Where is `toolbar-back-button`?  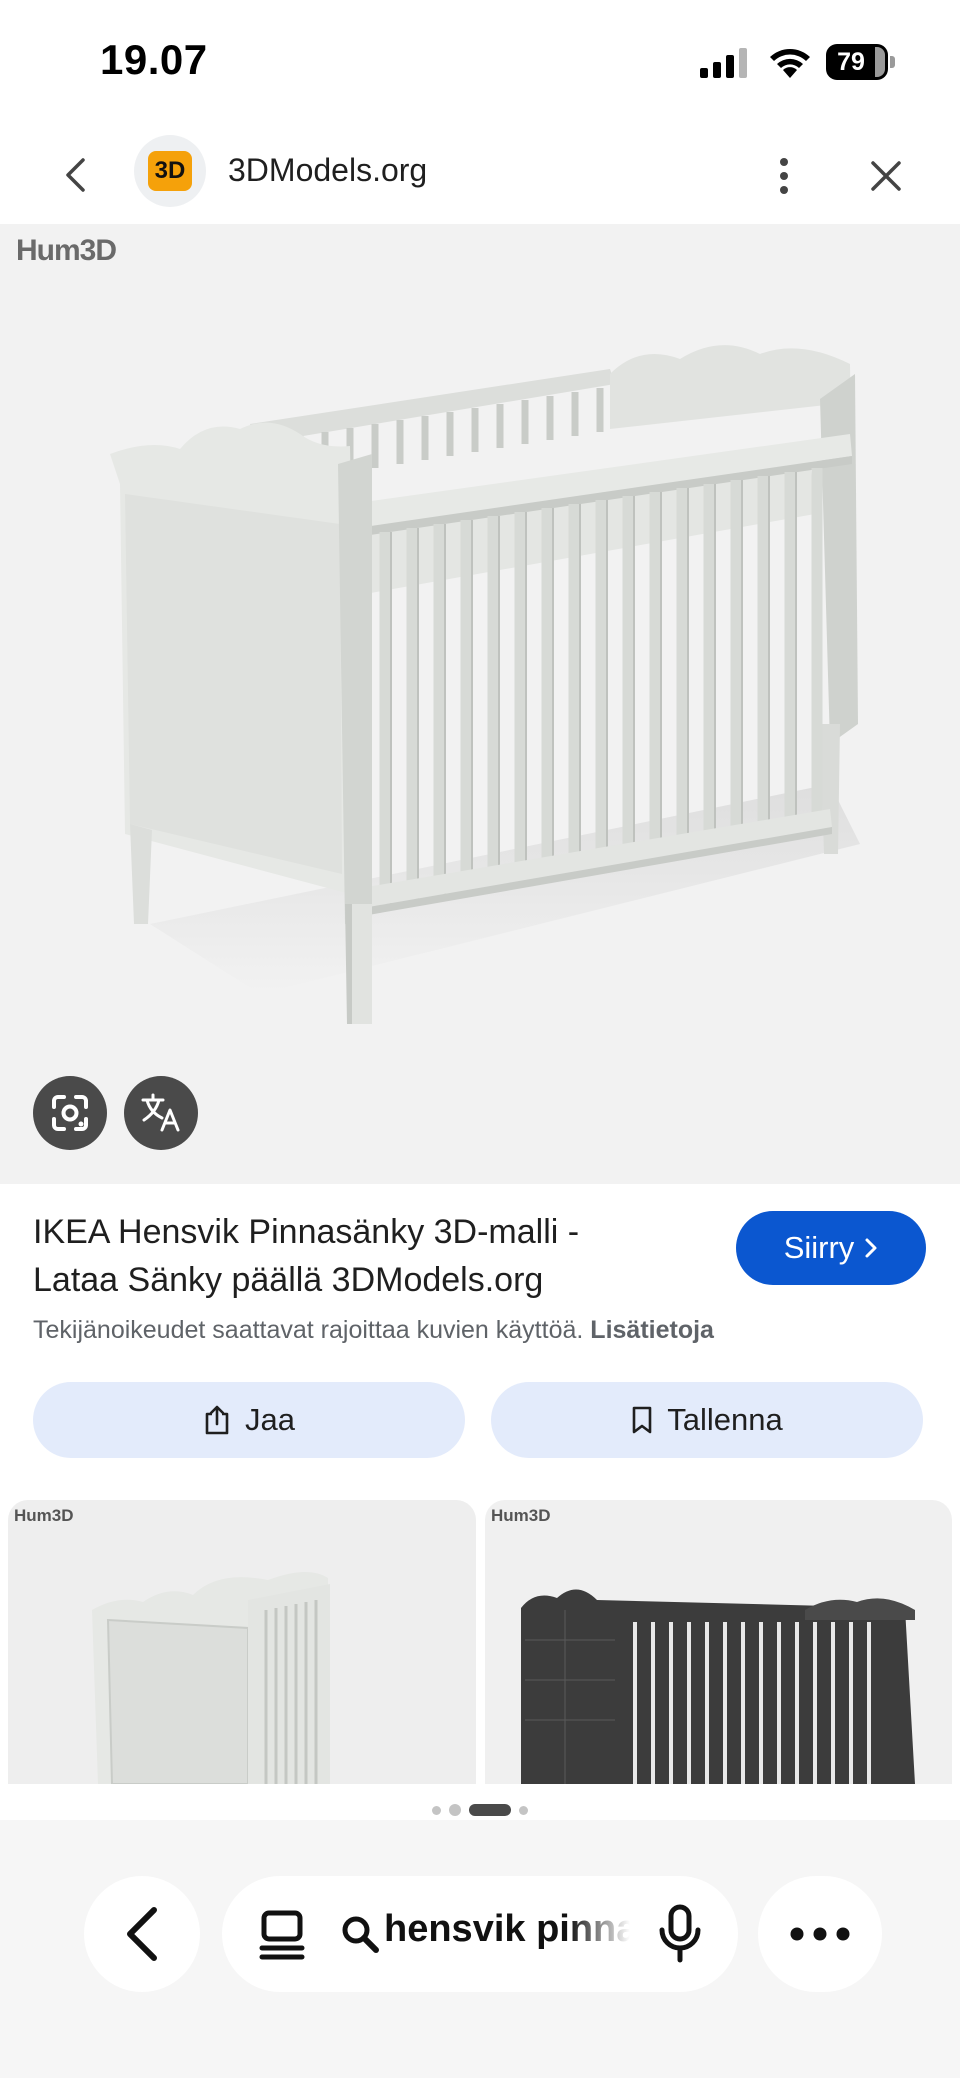
toolbar-back-button is located at coordinates (142, 1934).